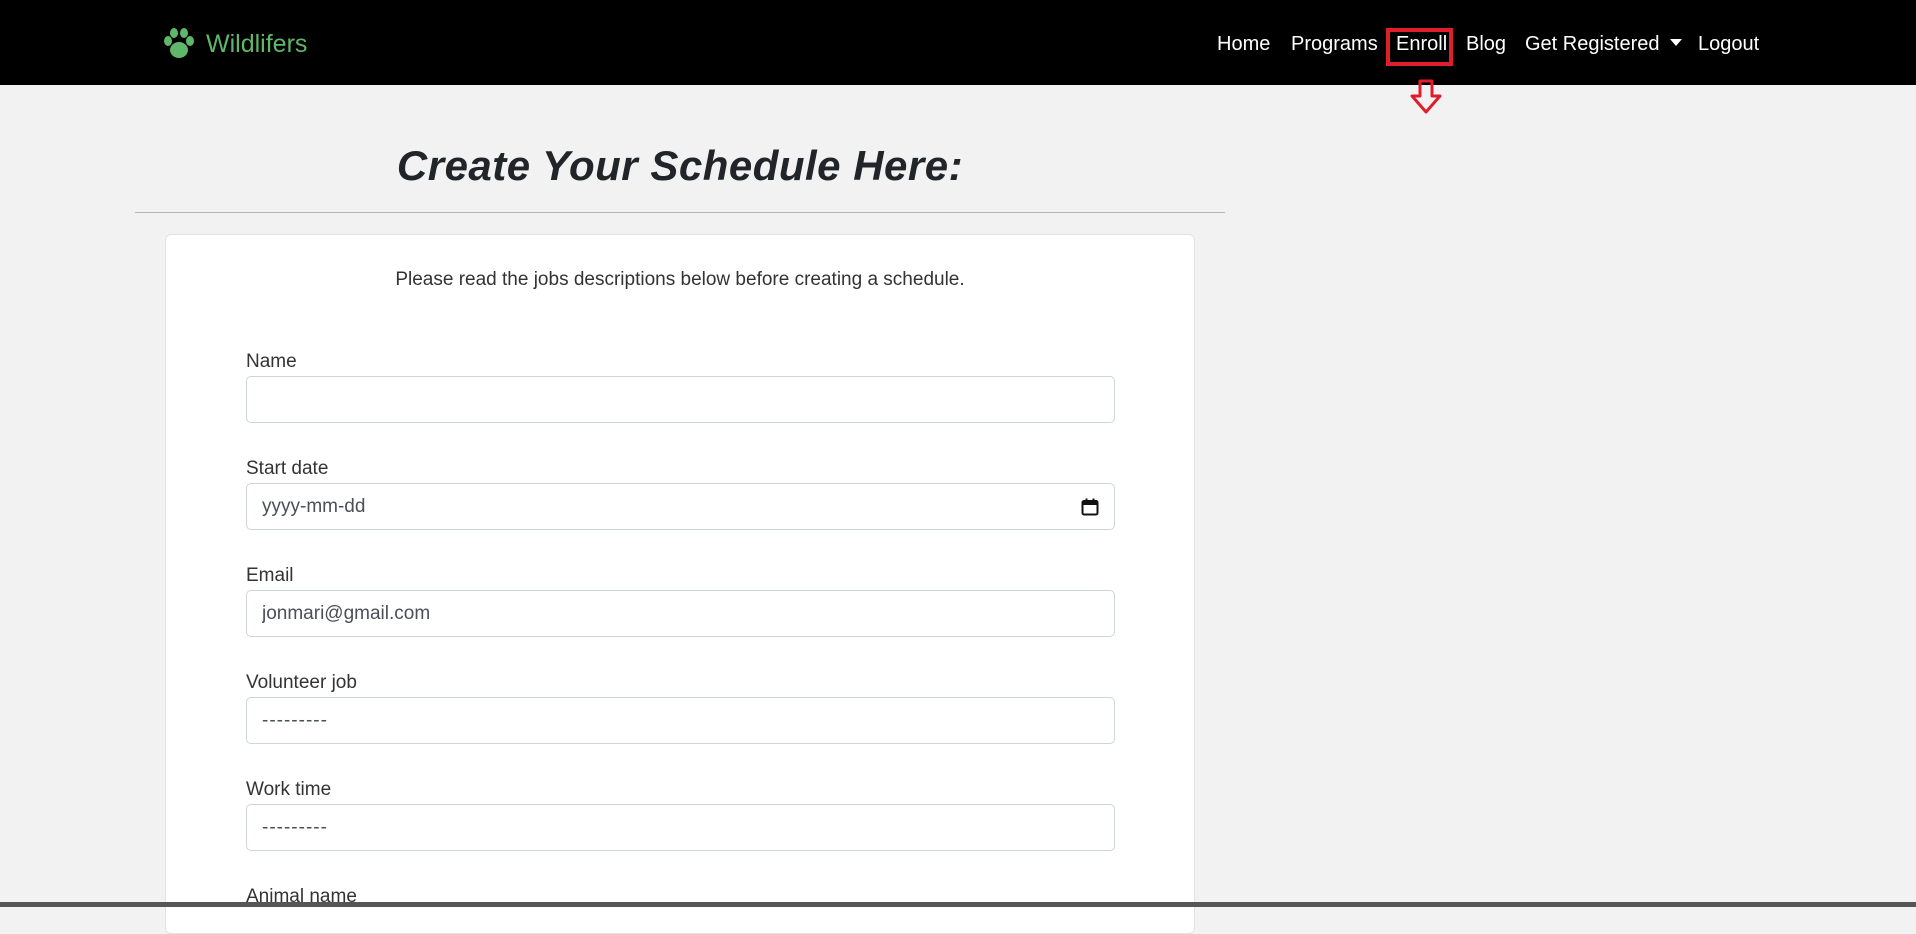 The width and height of the screenshot is (1916, 934). What do you see at coordinates (680, 720) in the screenshot?
I see `volunteer-job-select: ---------` at bounding box center [680, 720].